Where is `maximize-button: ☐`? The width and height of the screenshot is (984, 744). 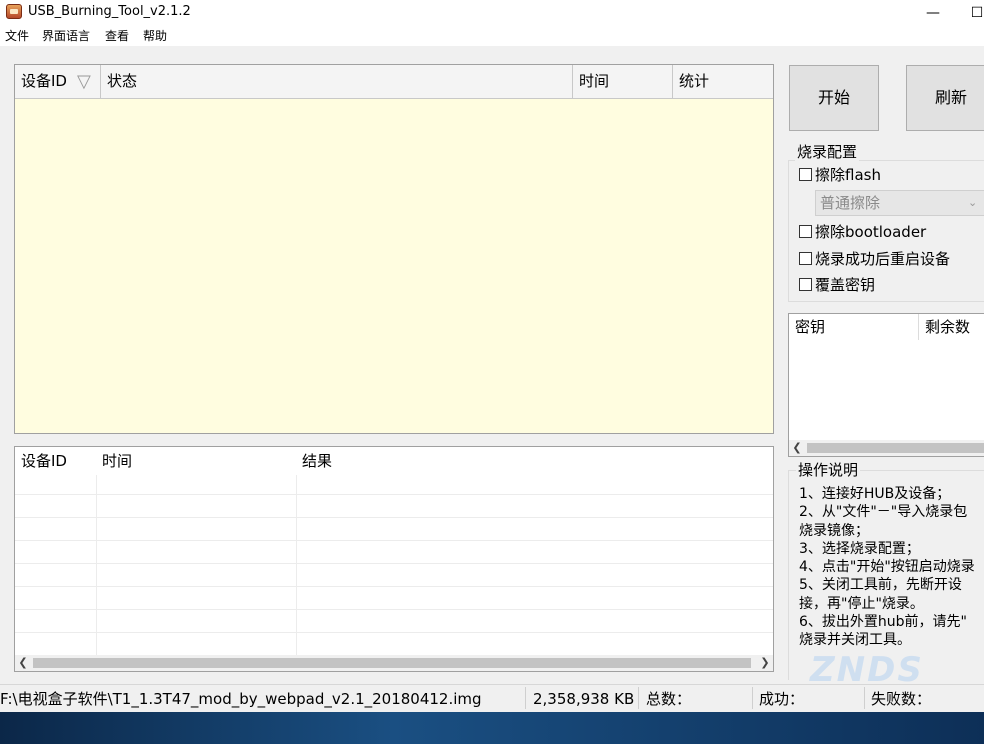 maximize-button: ☐ is located at coordinates (969, 13).